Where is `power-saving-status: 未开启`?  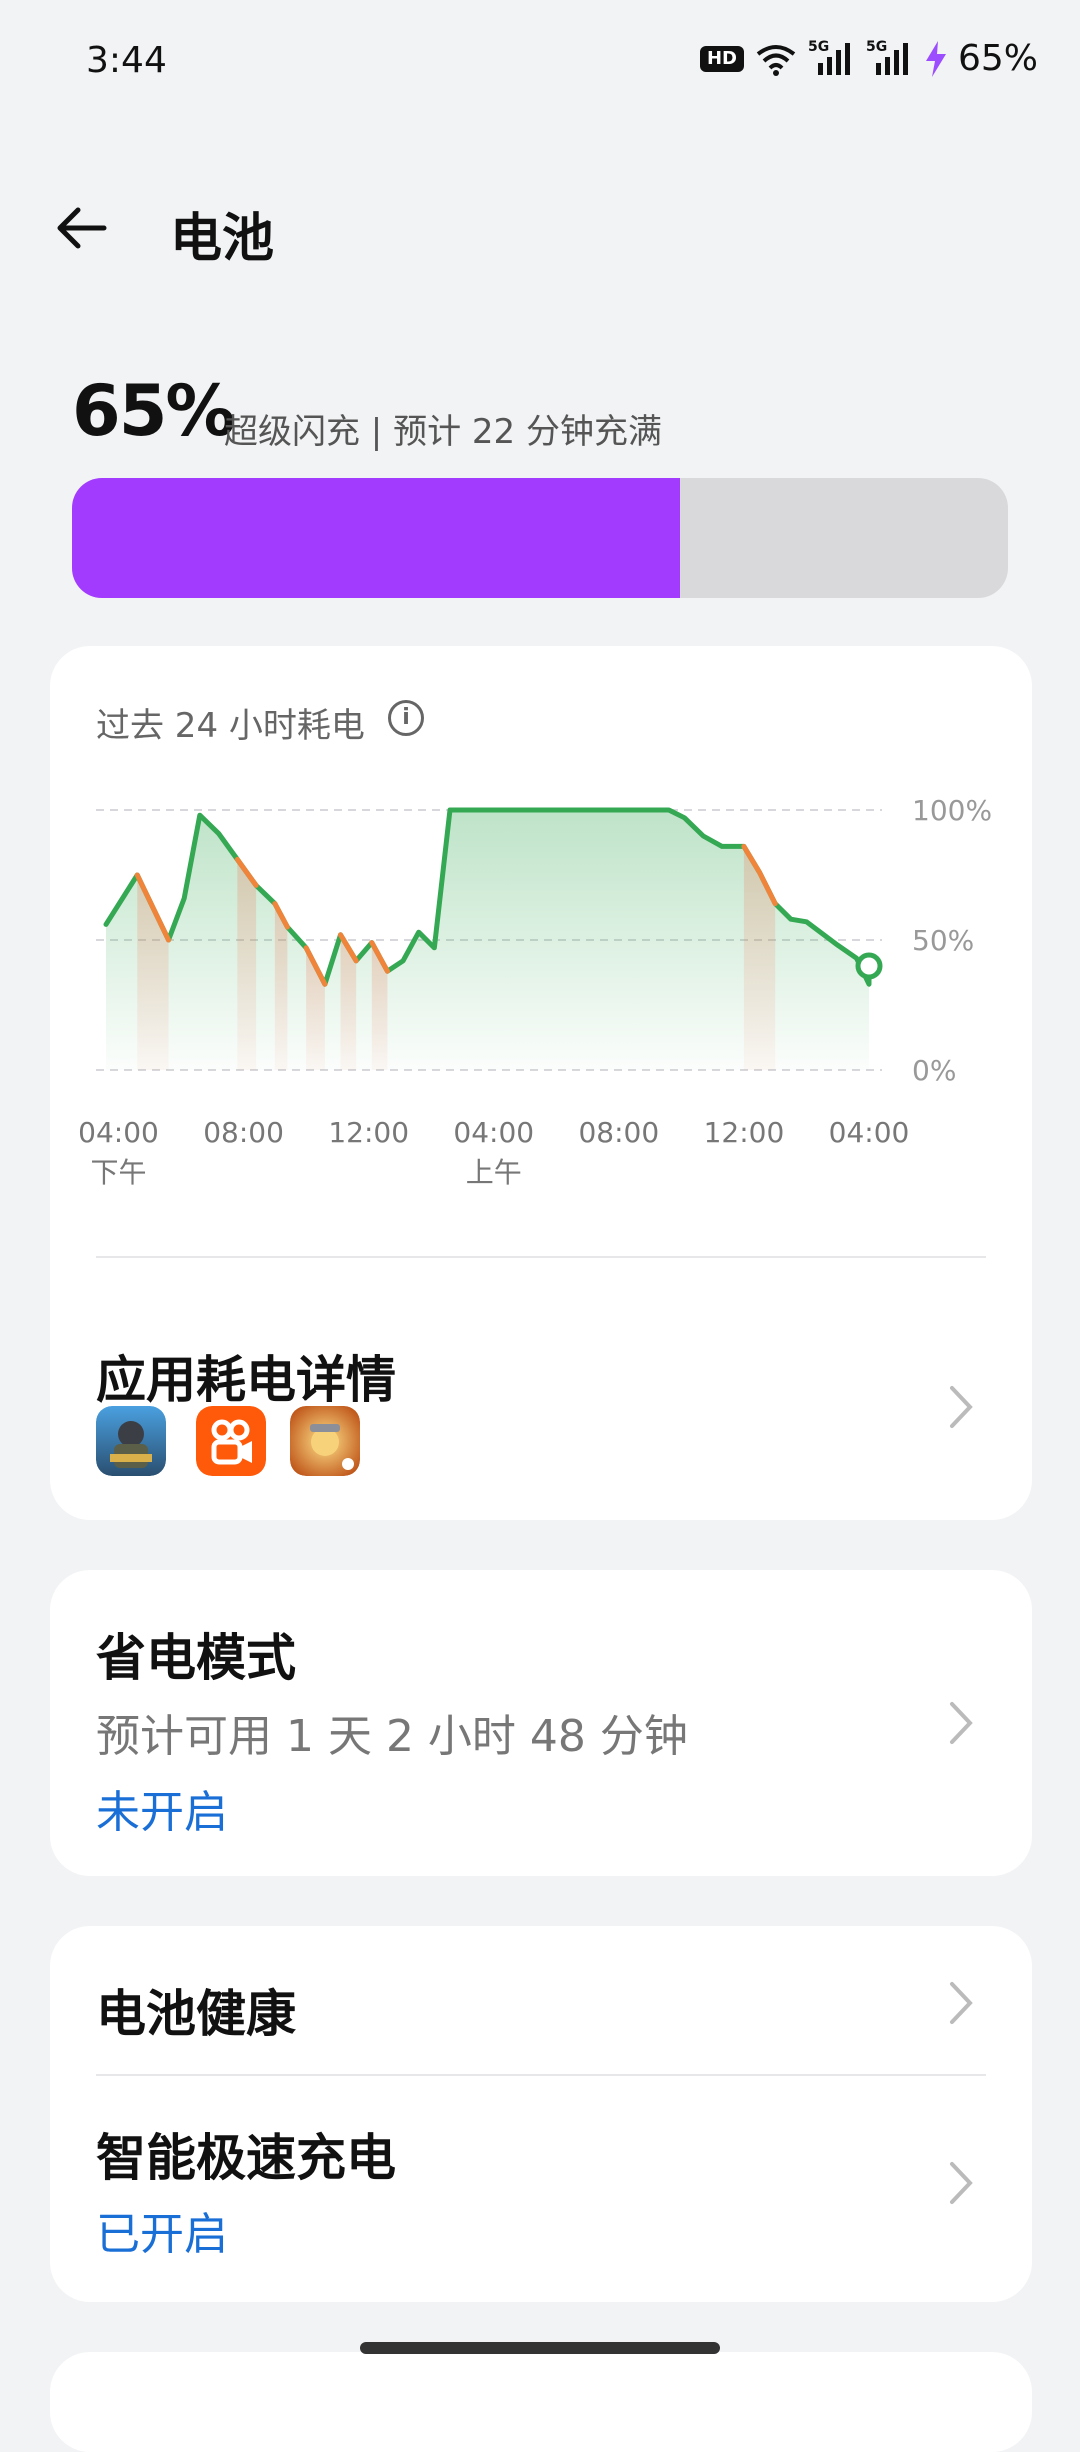
power-saving-status: 未开启 is located at coordinates (162, 1812).